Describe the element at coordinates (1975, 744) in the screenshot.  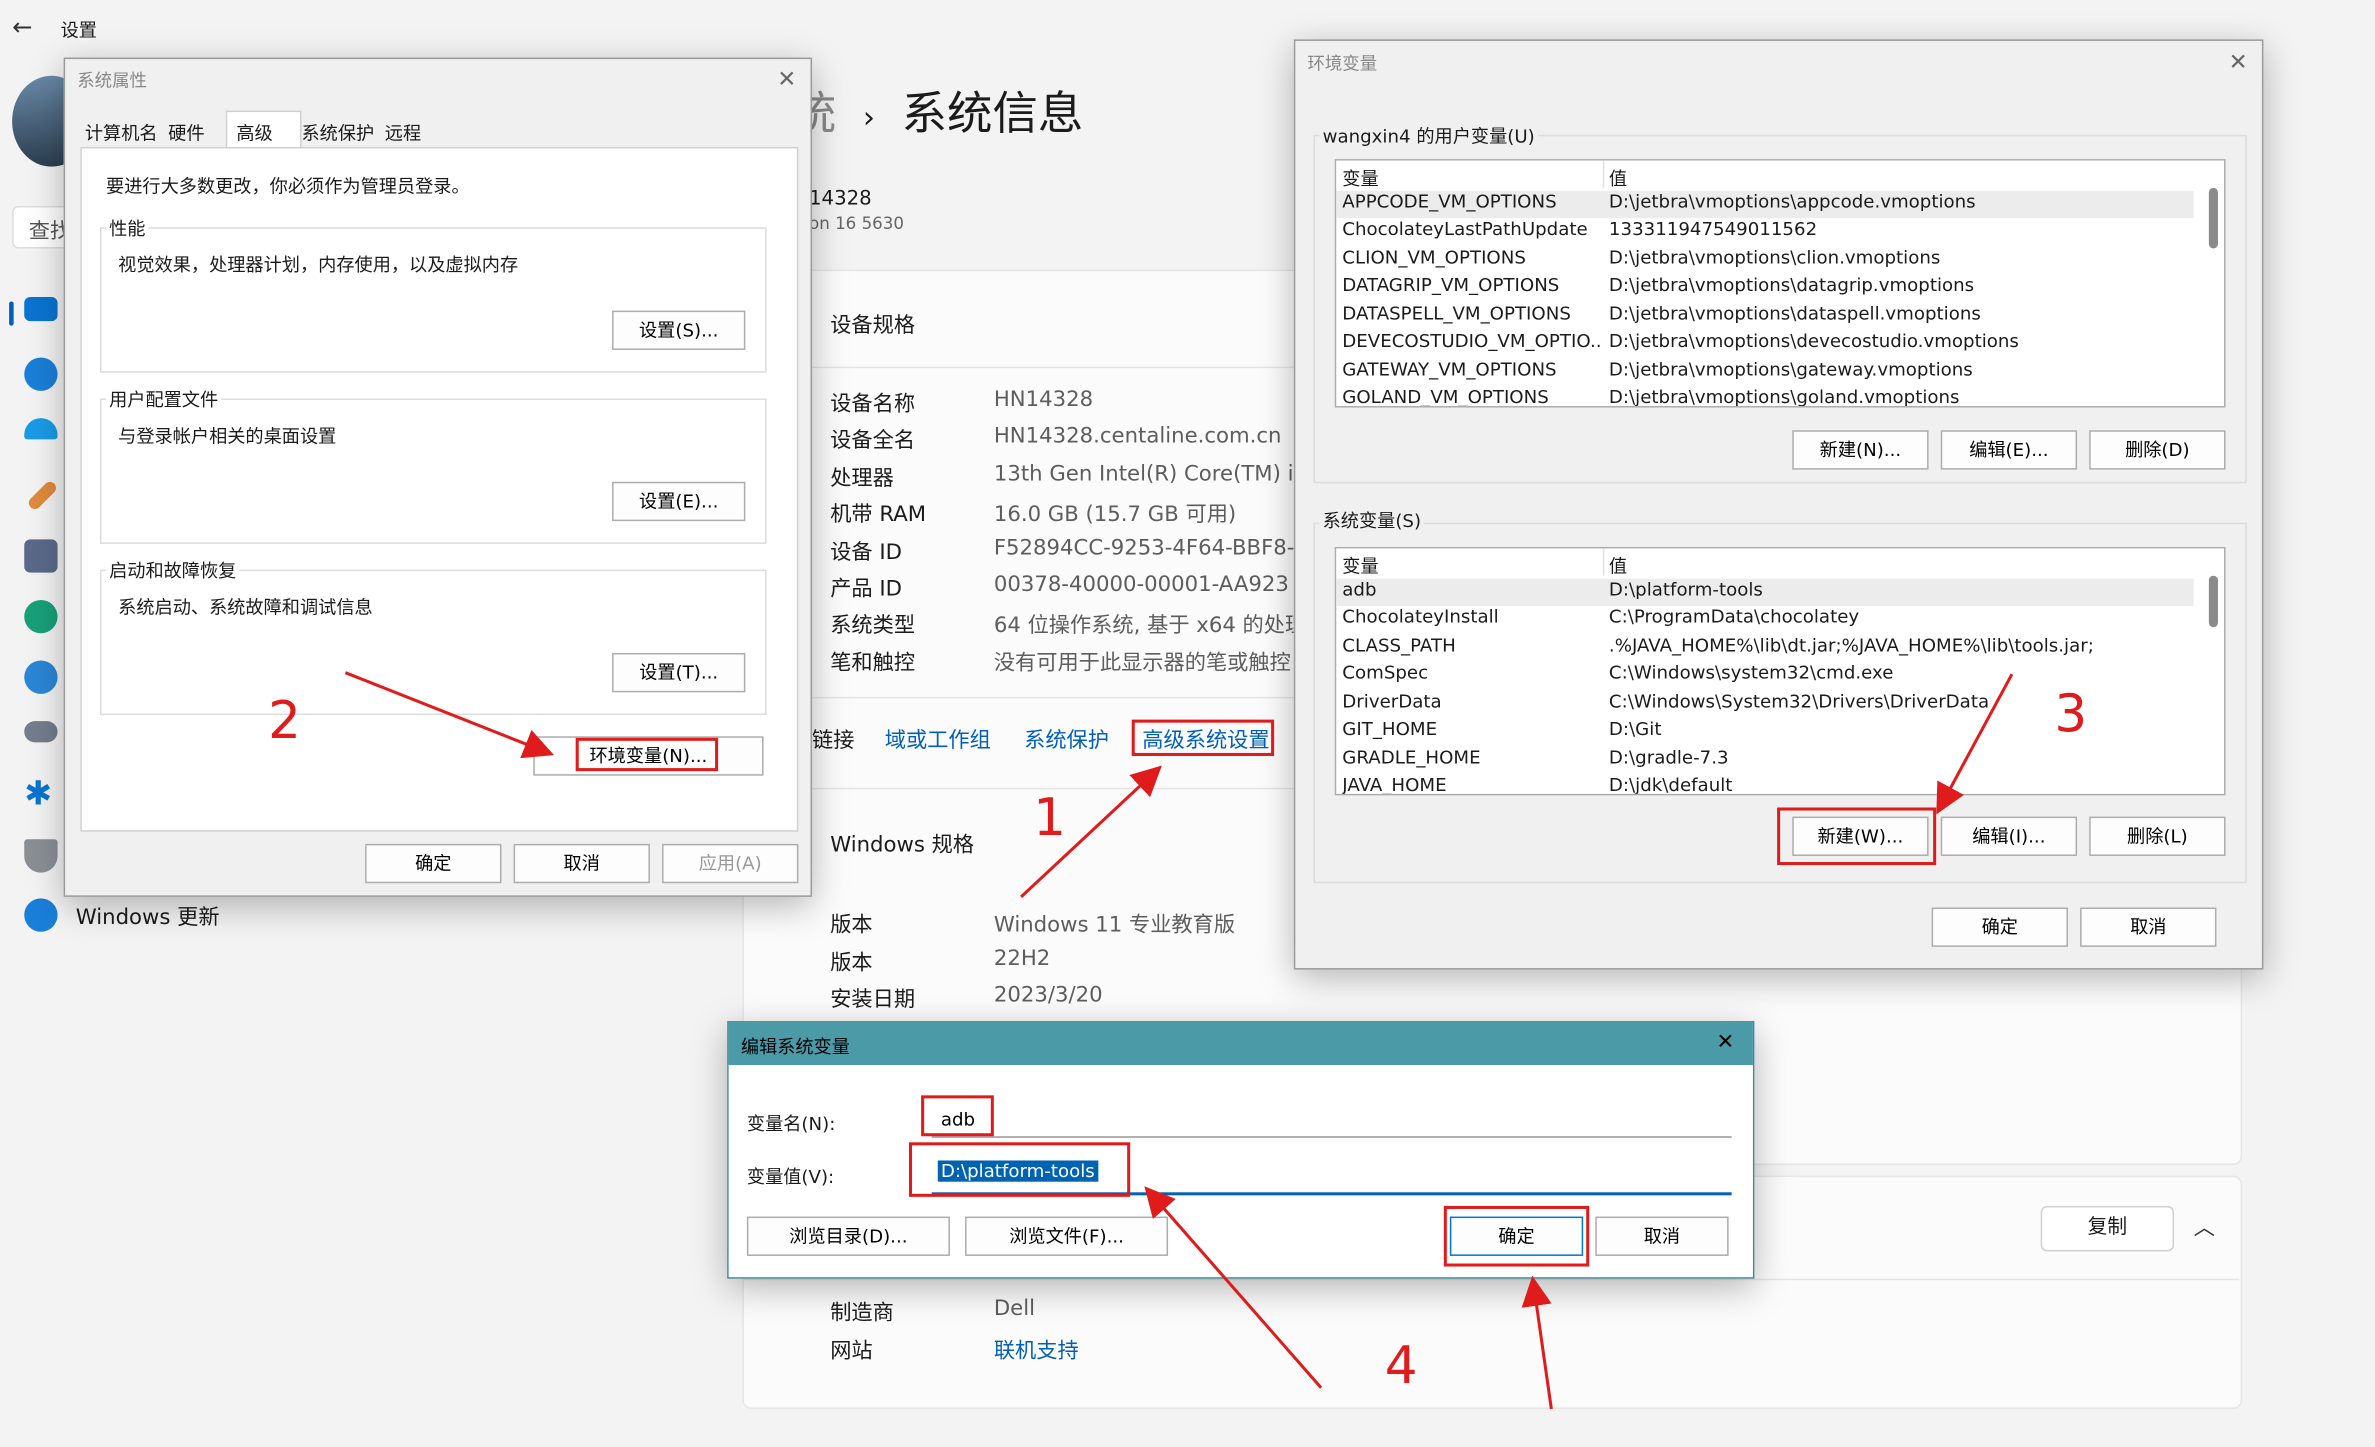
I see `arrow-step3` at that location.